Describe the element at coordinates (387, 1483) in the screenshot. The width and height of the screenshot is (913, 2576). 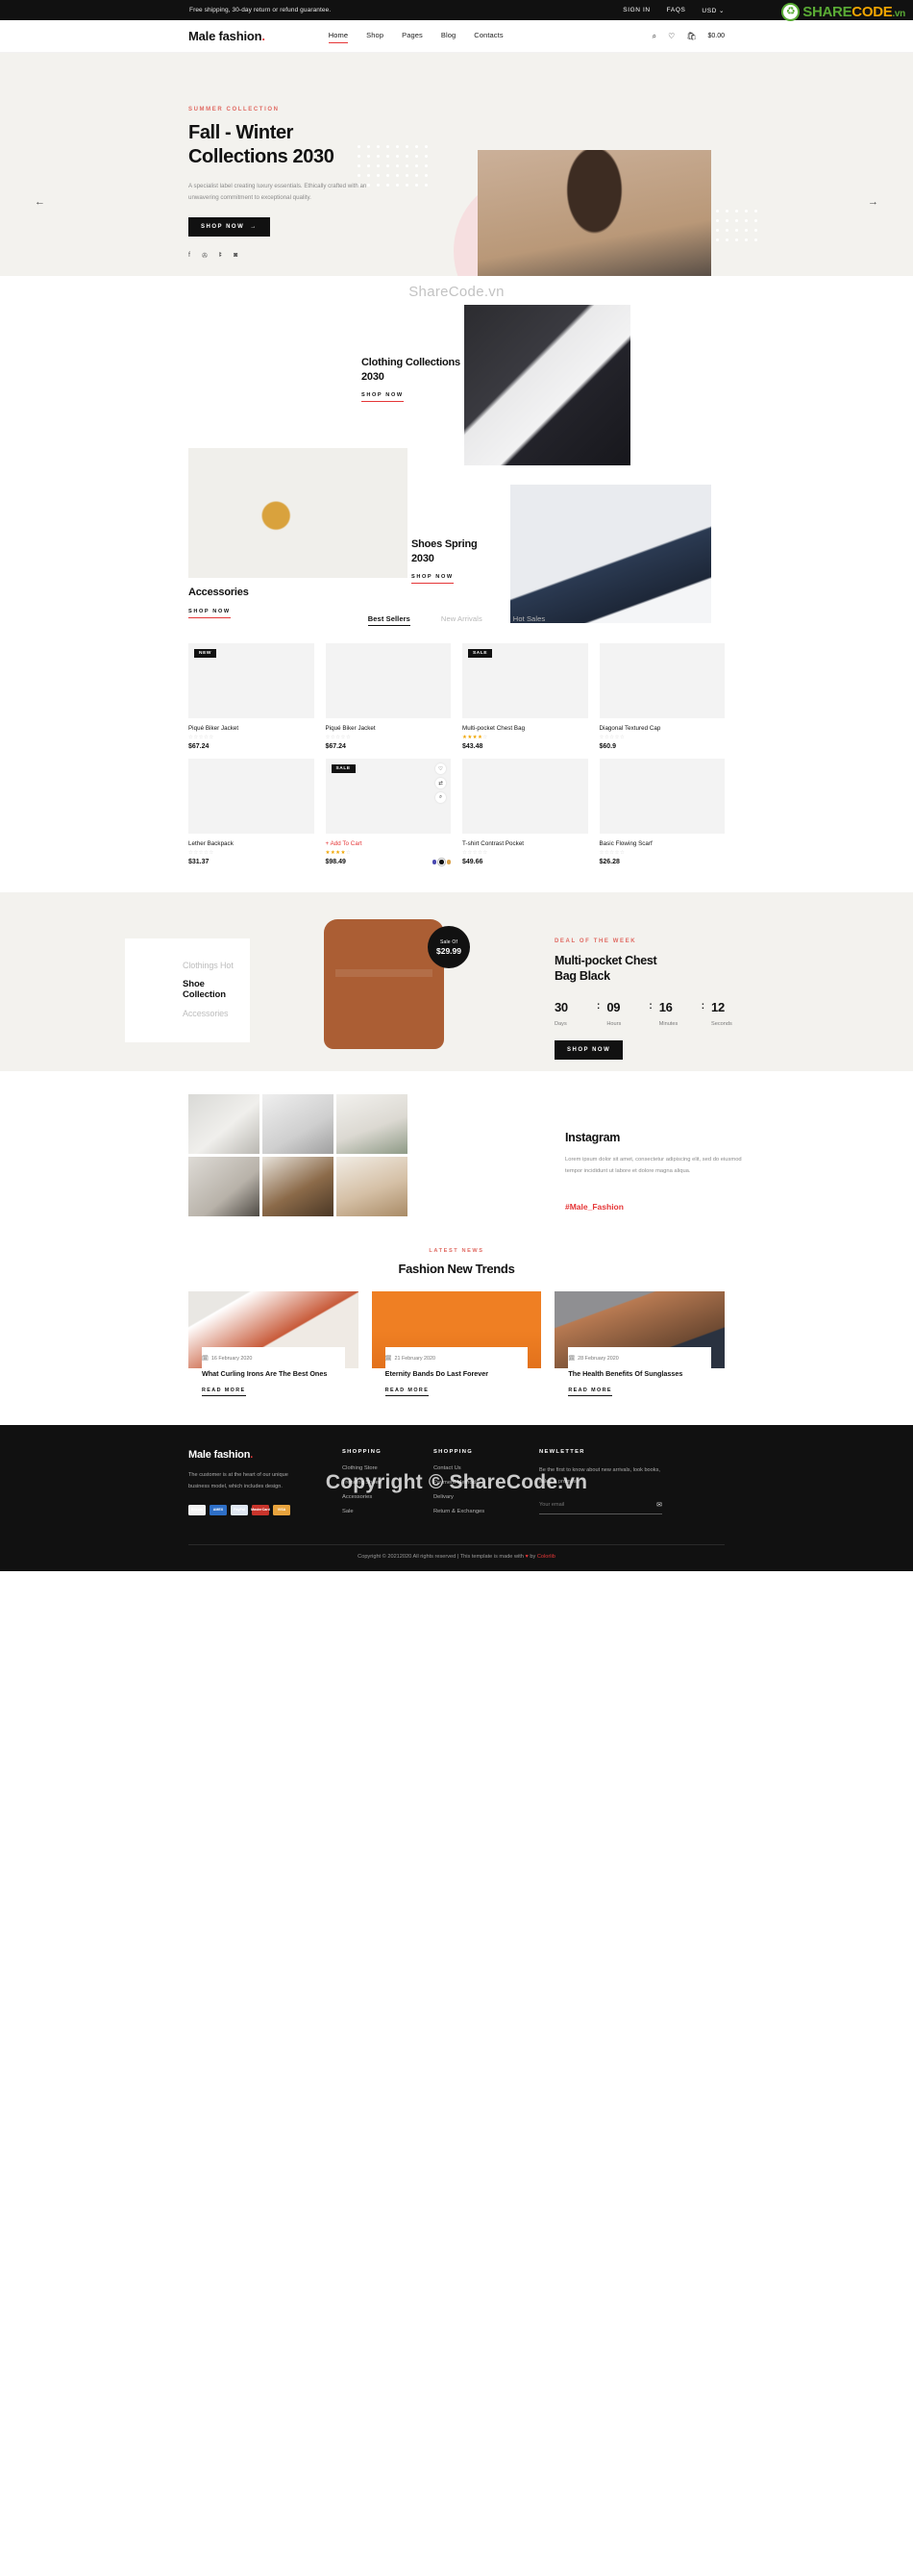
I see `footer-link: Trending Shoes` at that location.